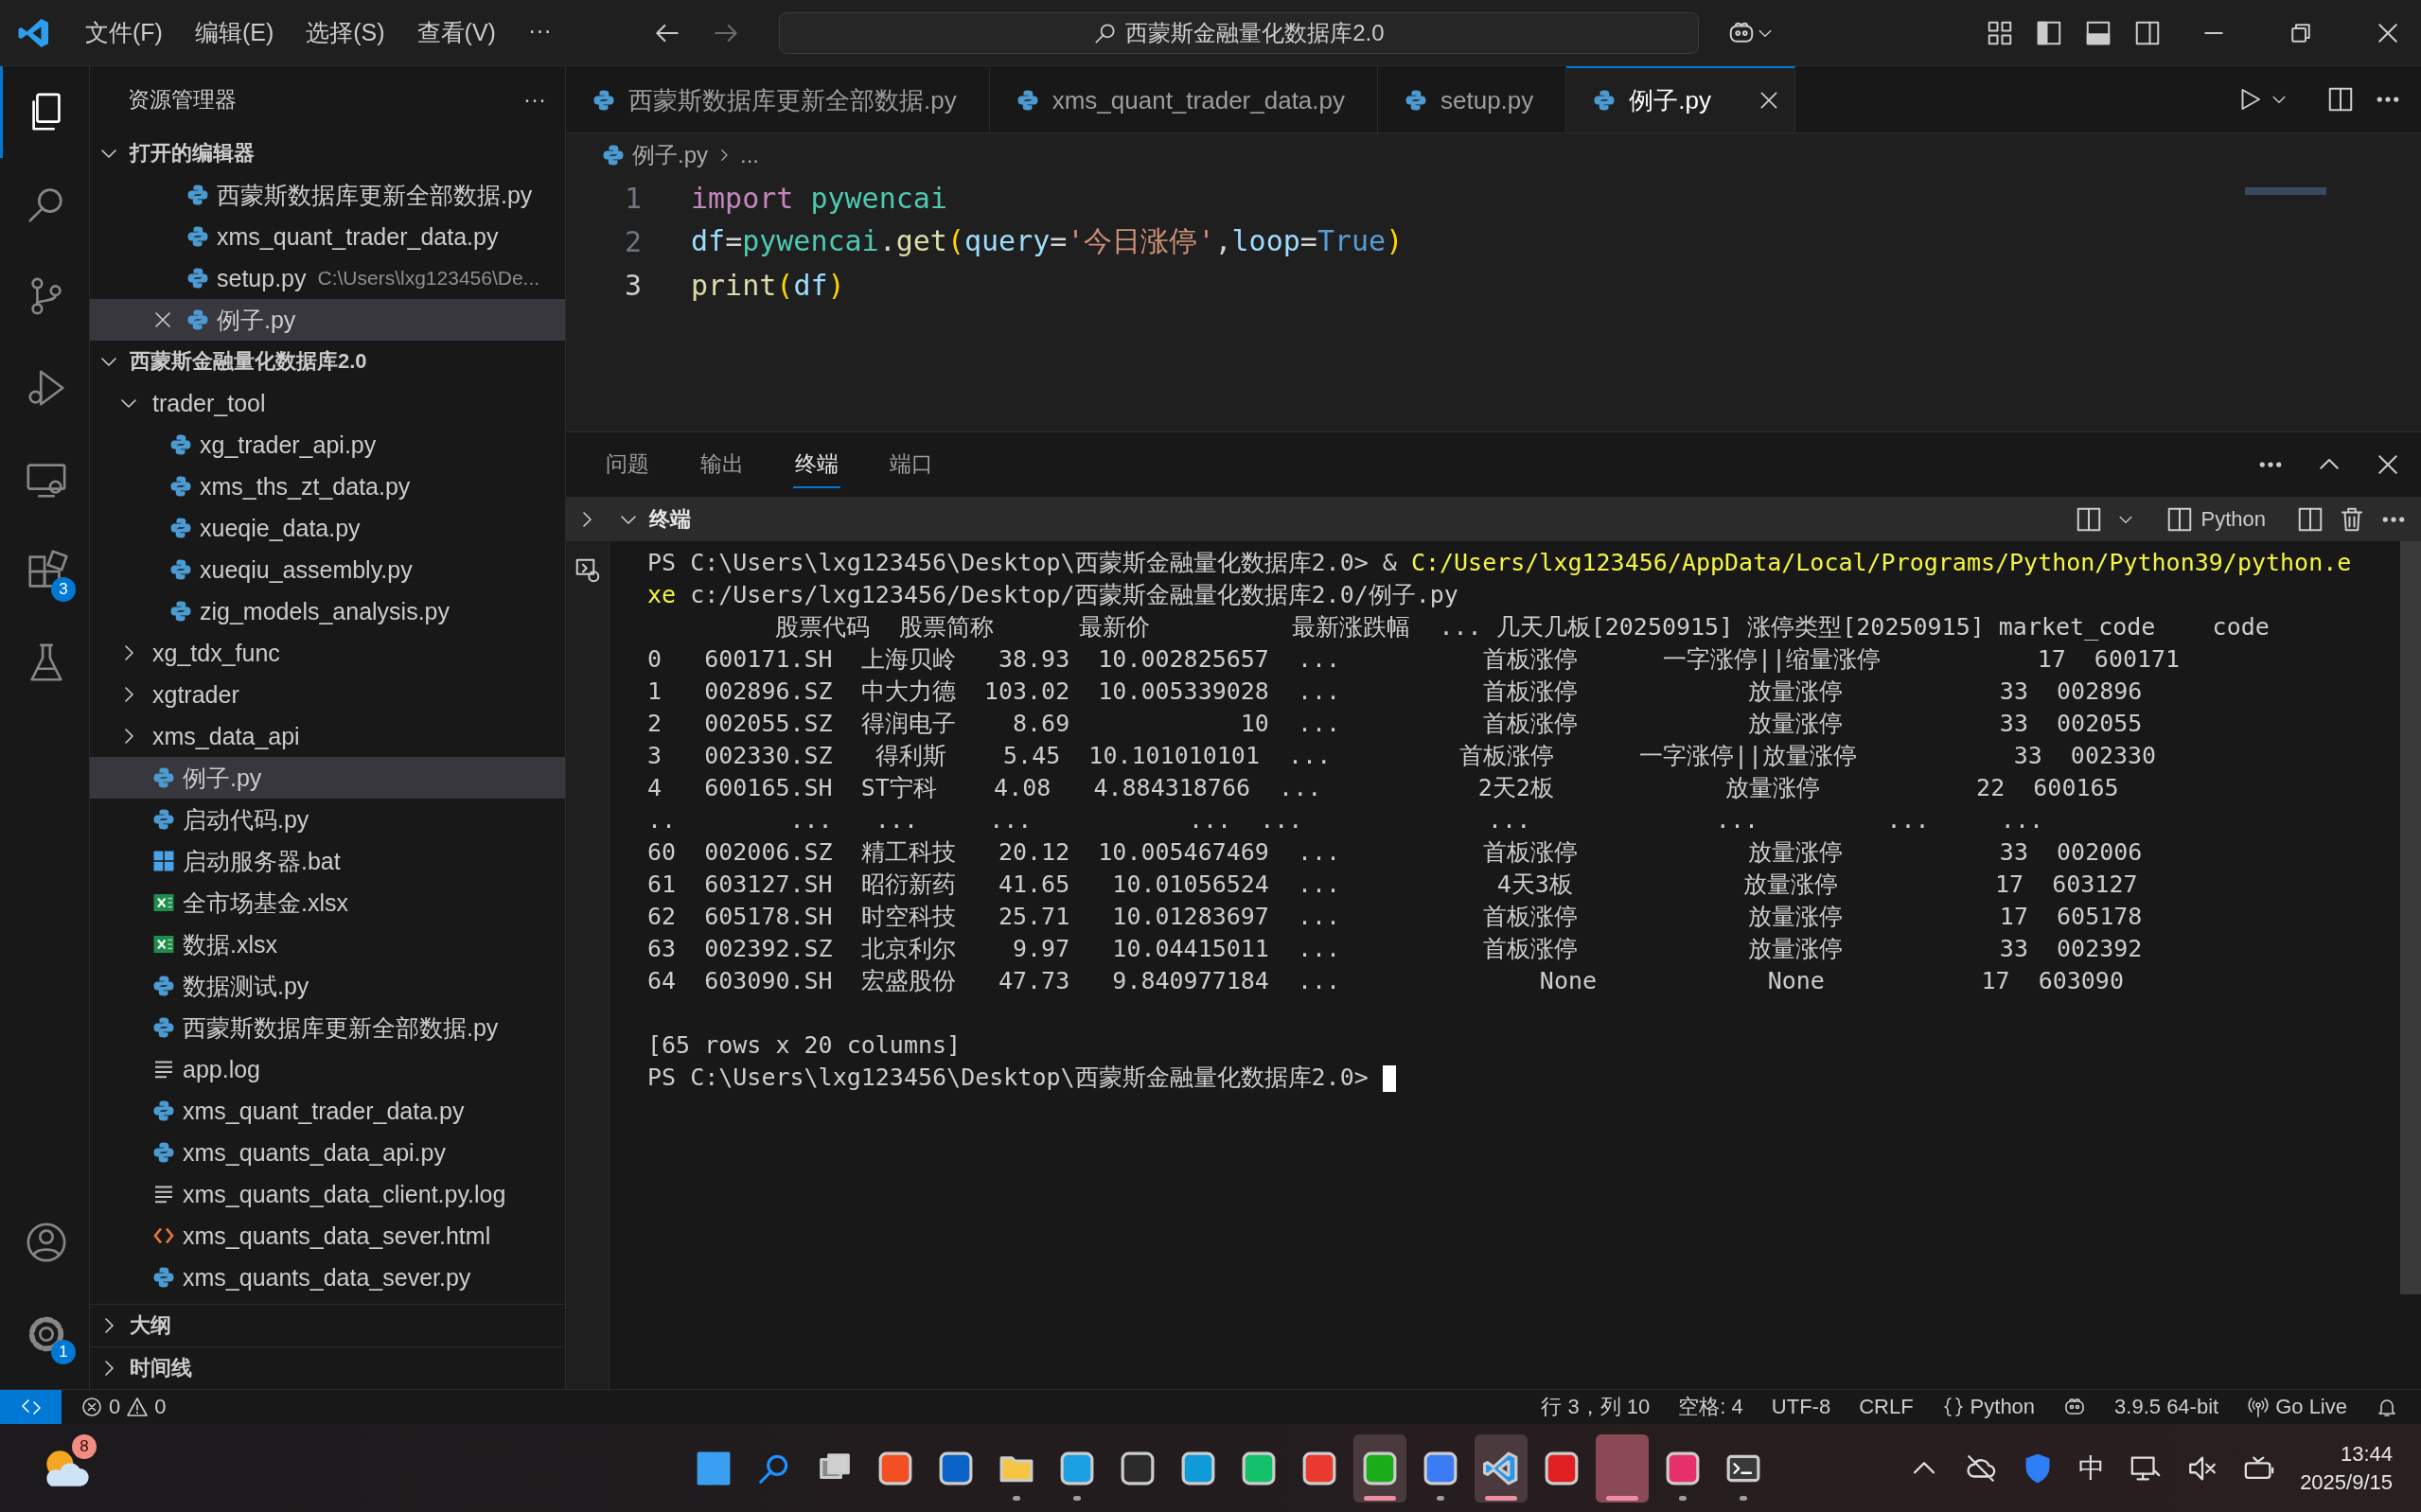  What do you see at coordinates (123, 1407) in the screenshot?
I see `problems-button: 0 0` at bounding box center [123, 1407].